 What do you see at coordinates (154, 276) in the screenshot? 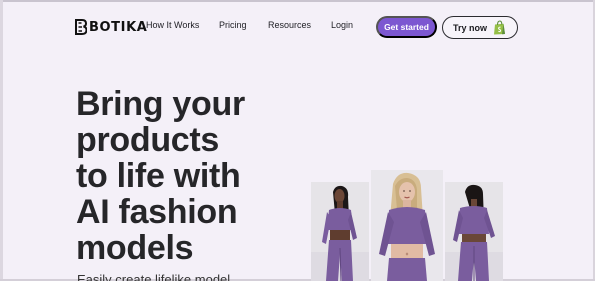
I see `hero-subtitle: Easily create lifelike model` at bounding box center [154, 276].